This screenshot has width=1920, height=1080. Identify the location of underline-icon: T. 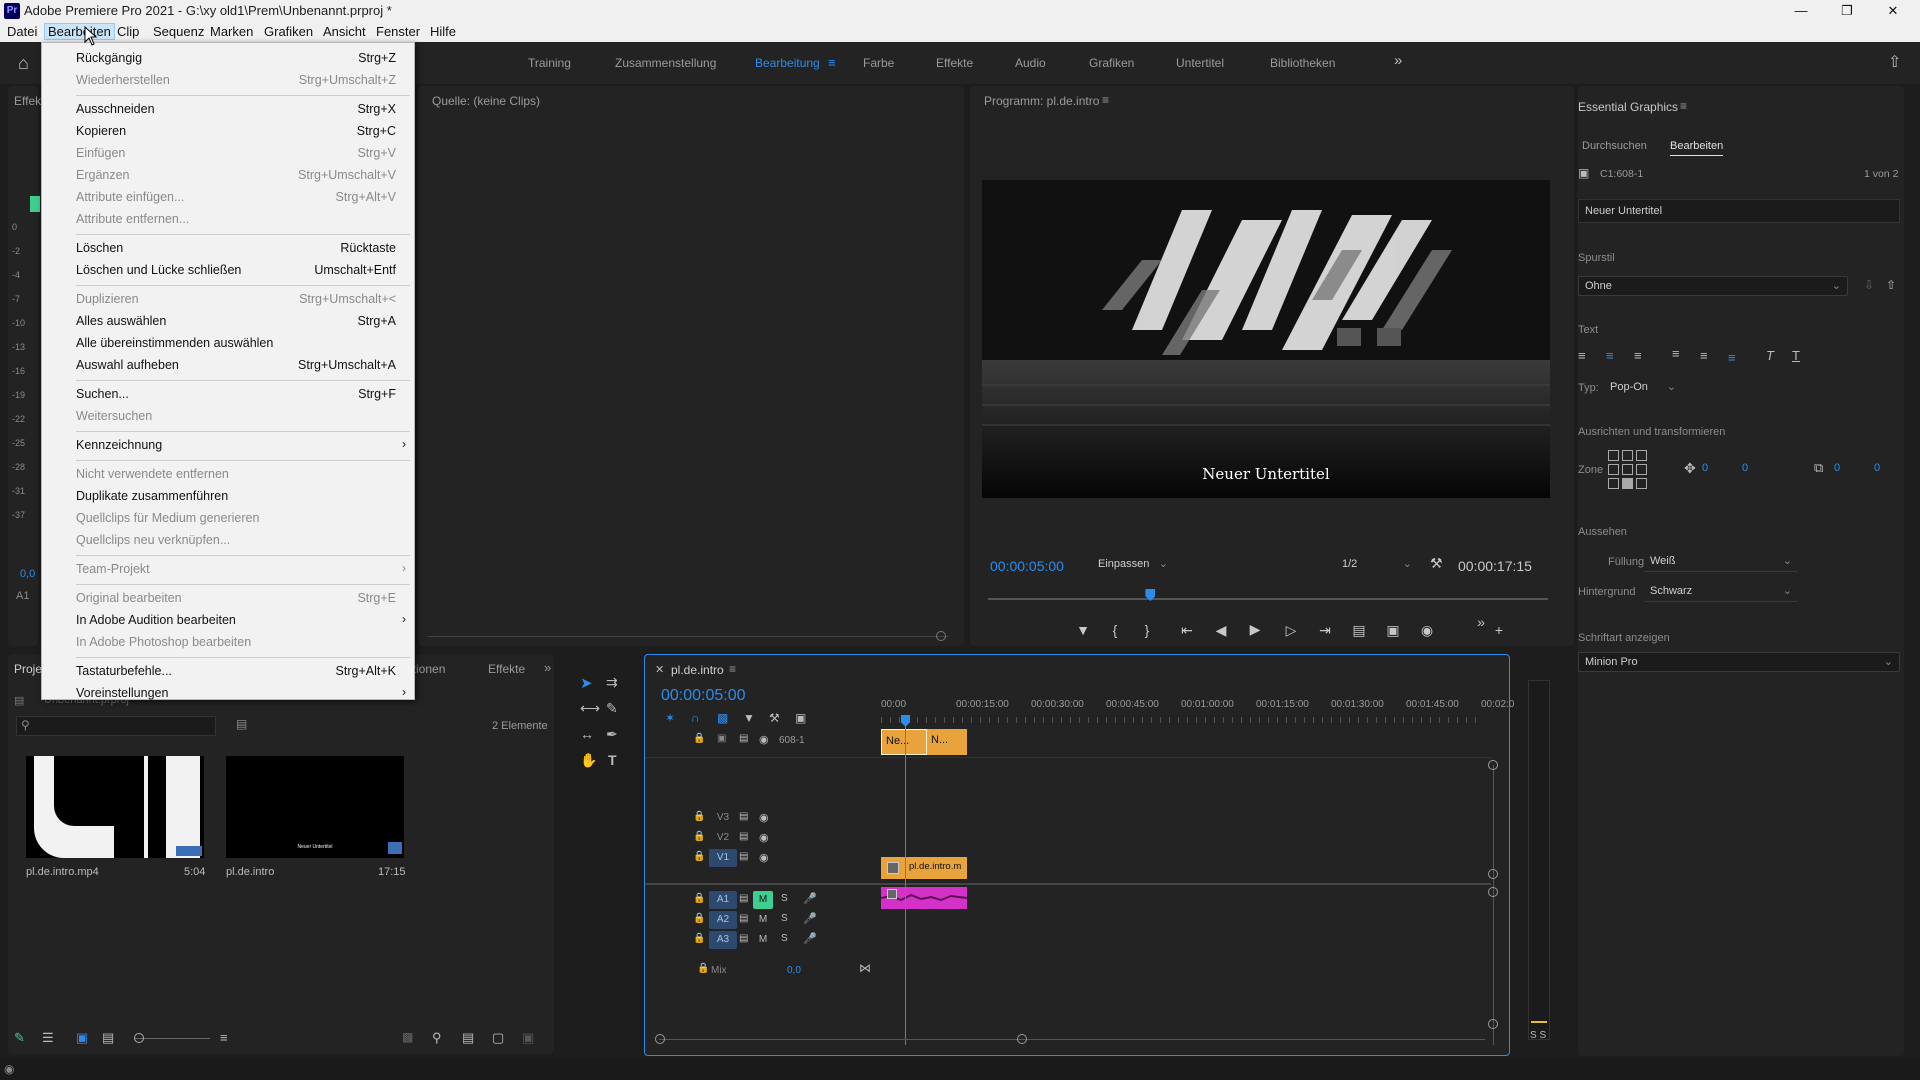
(1796, 355).